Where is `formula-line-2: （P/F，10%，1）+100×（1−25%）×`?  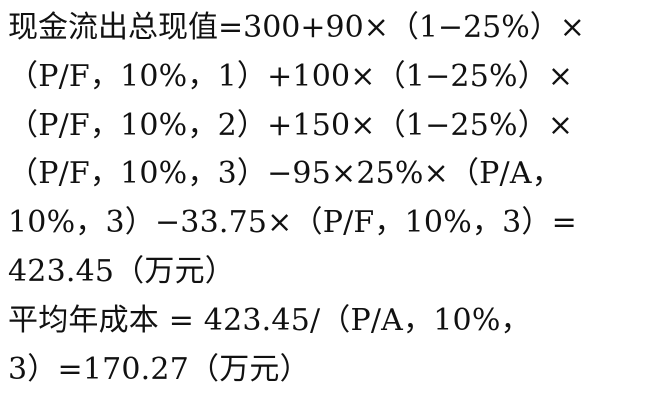
formula-line-2: （P/F，10%，1）+100×（1−25%）× is located at coordinates (291, 76).